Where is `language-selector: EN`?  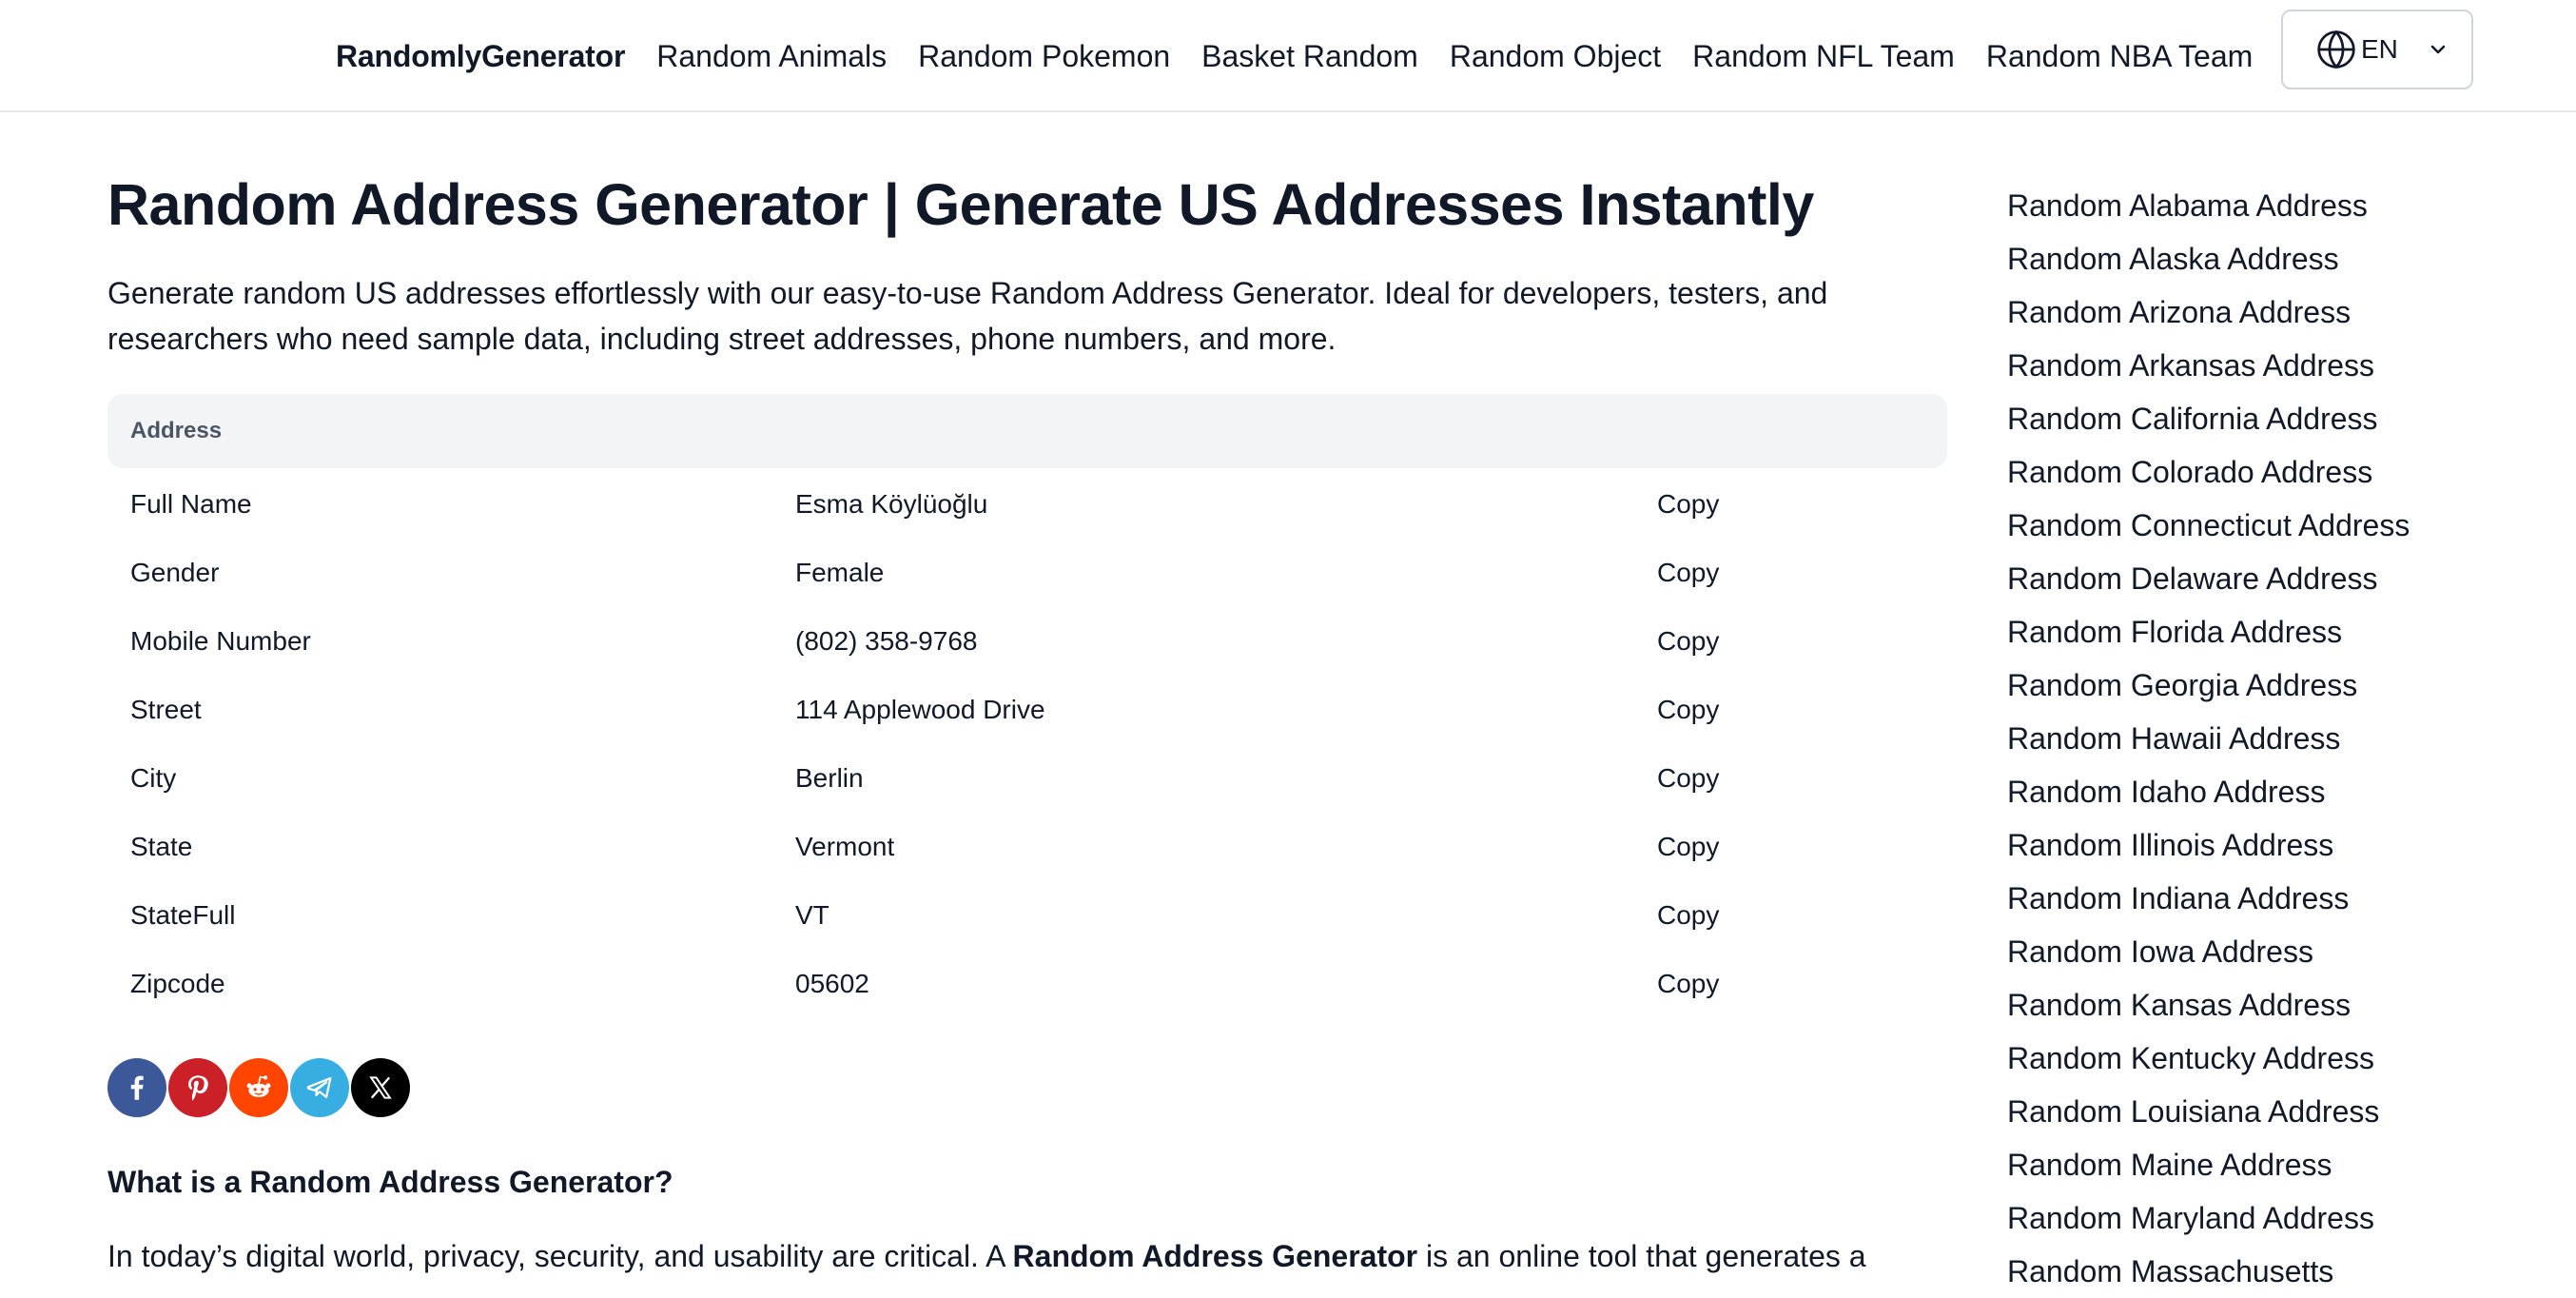 language-selector: EN is located at coordinates (2377, 49).